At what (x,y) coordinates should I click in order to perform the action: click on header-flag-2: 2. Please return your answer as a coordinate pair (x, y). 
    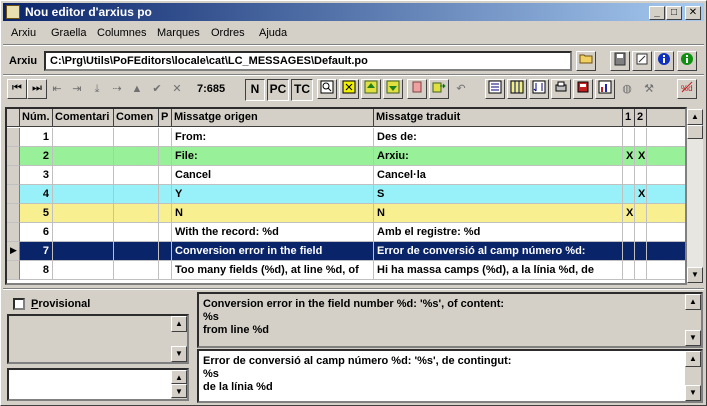
    Looking at the image, I should click on (641, 118).